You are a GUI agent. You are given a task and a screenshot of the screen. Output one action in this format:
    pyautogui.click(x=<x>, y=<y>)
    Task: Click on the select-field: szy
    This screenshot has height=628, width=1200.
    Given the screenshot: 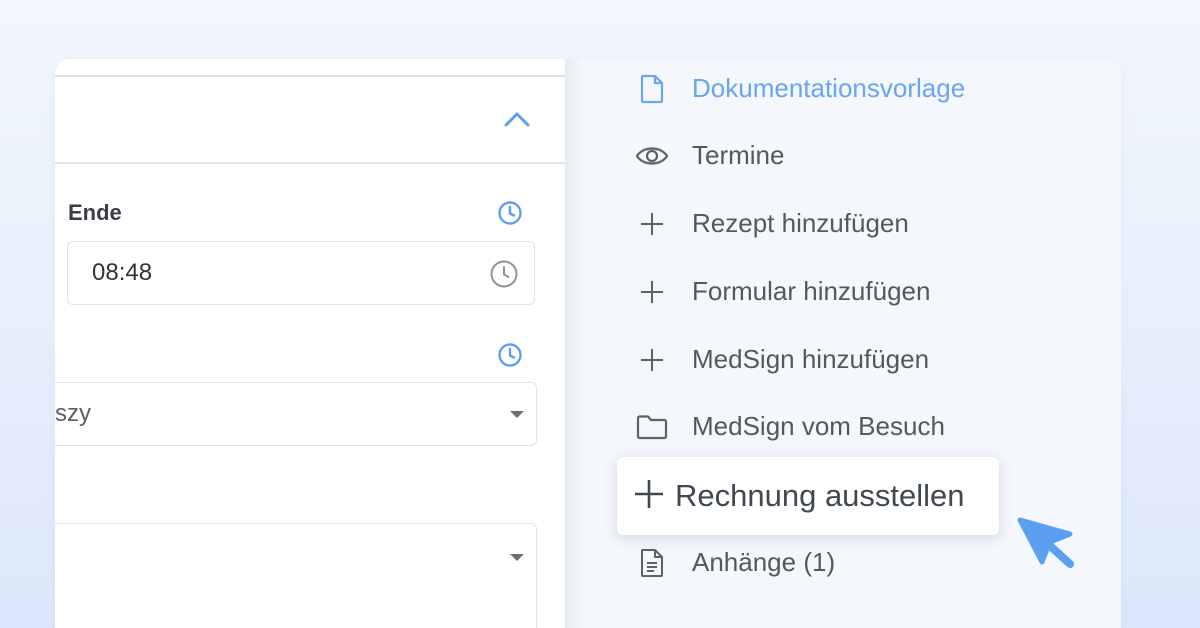 What is the action you would take?
    pyautogui.click(x=296, y=414)
    